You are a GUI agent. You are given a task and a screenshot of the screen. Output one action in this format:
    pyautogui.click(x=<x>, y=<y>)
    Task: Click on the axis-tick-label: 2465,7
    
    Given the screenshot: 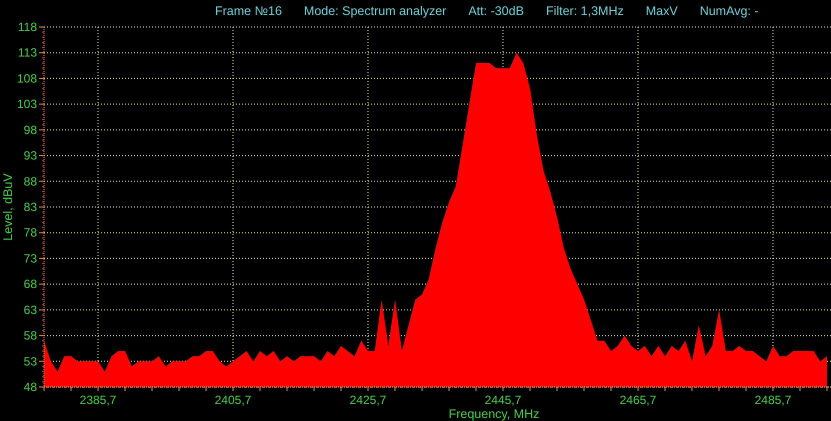 What is the action you would take?
    pyautogui.click(x=638, y=400)
    